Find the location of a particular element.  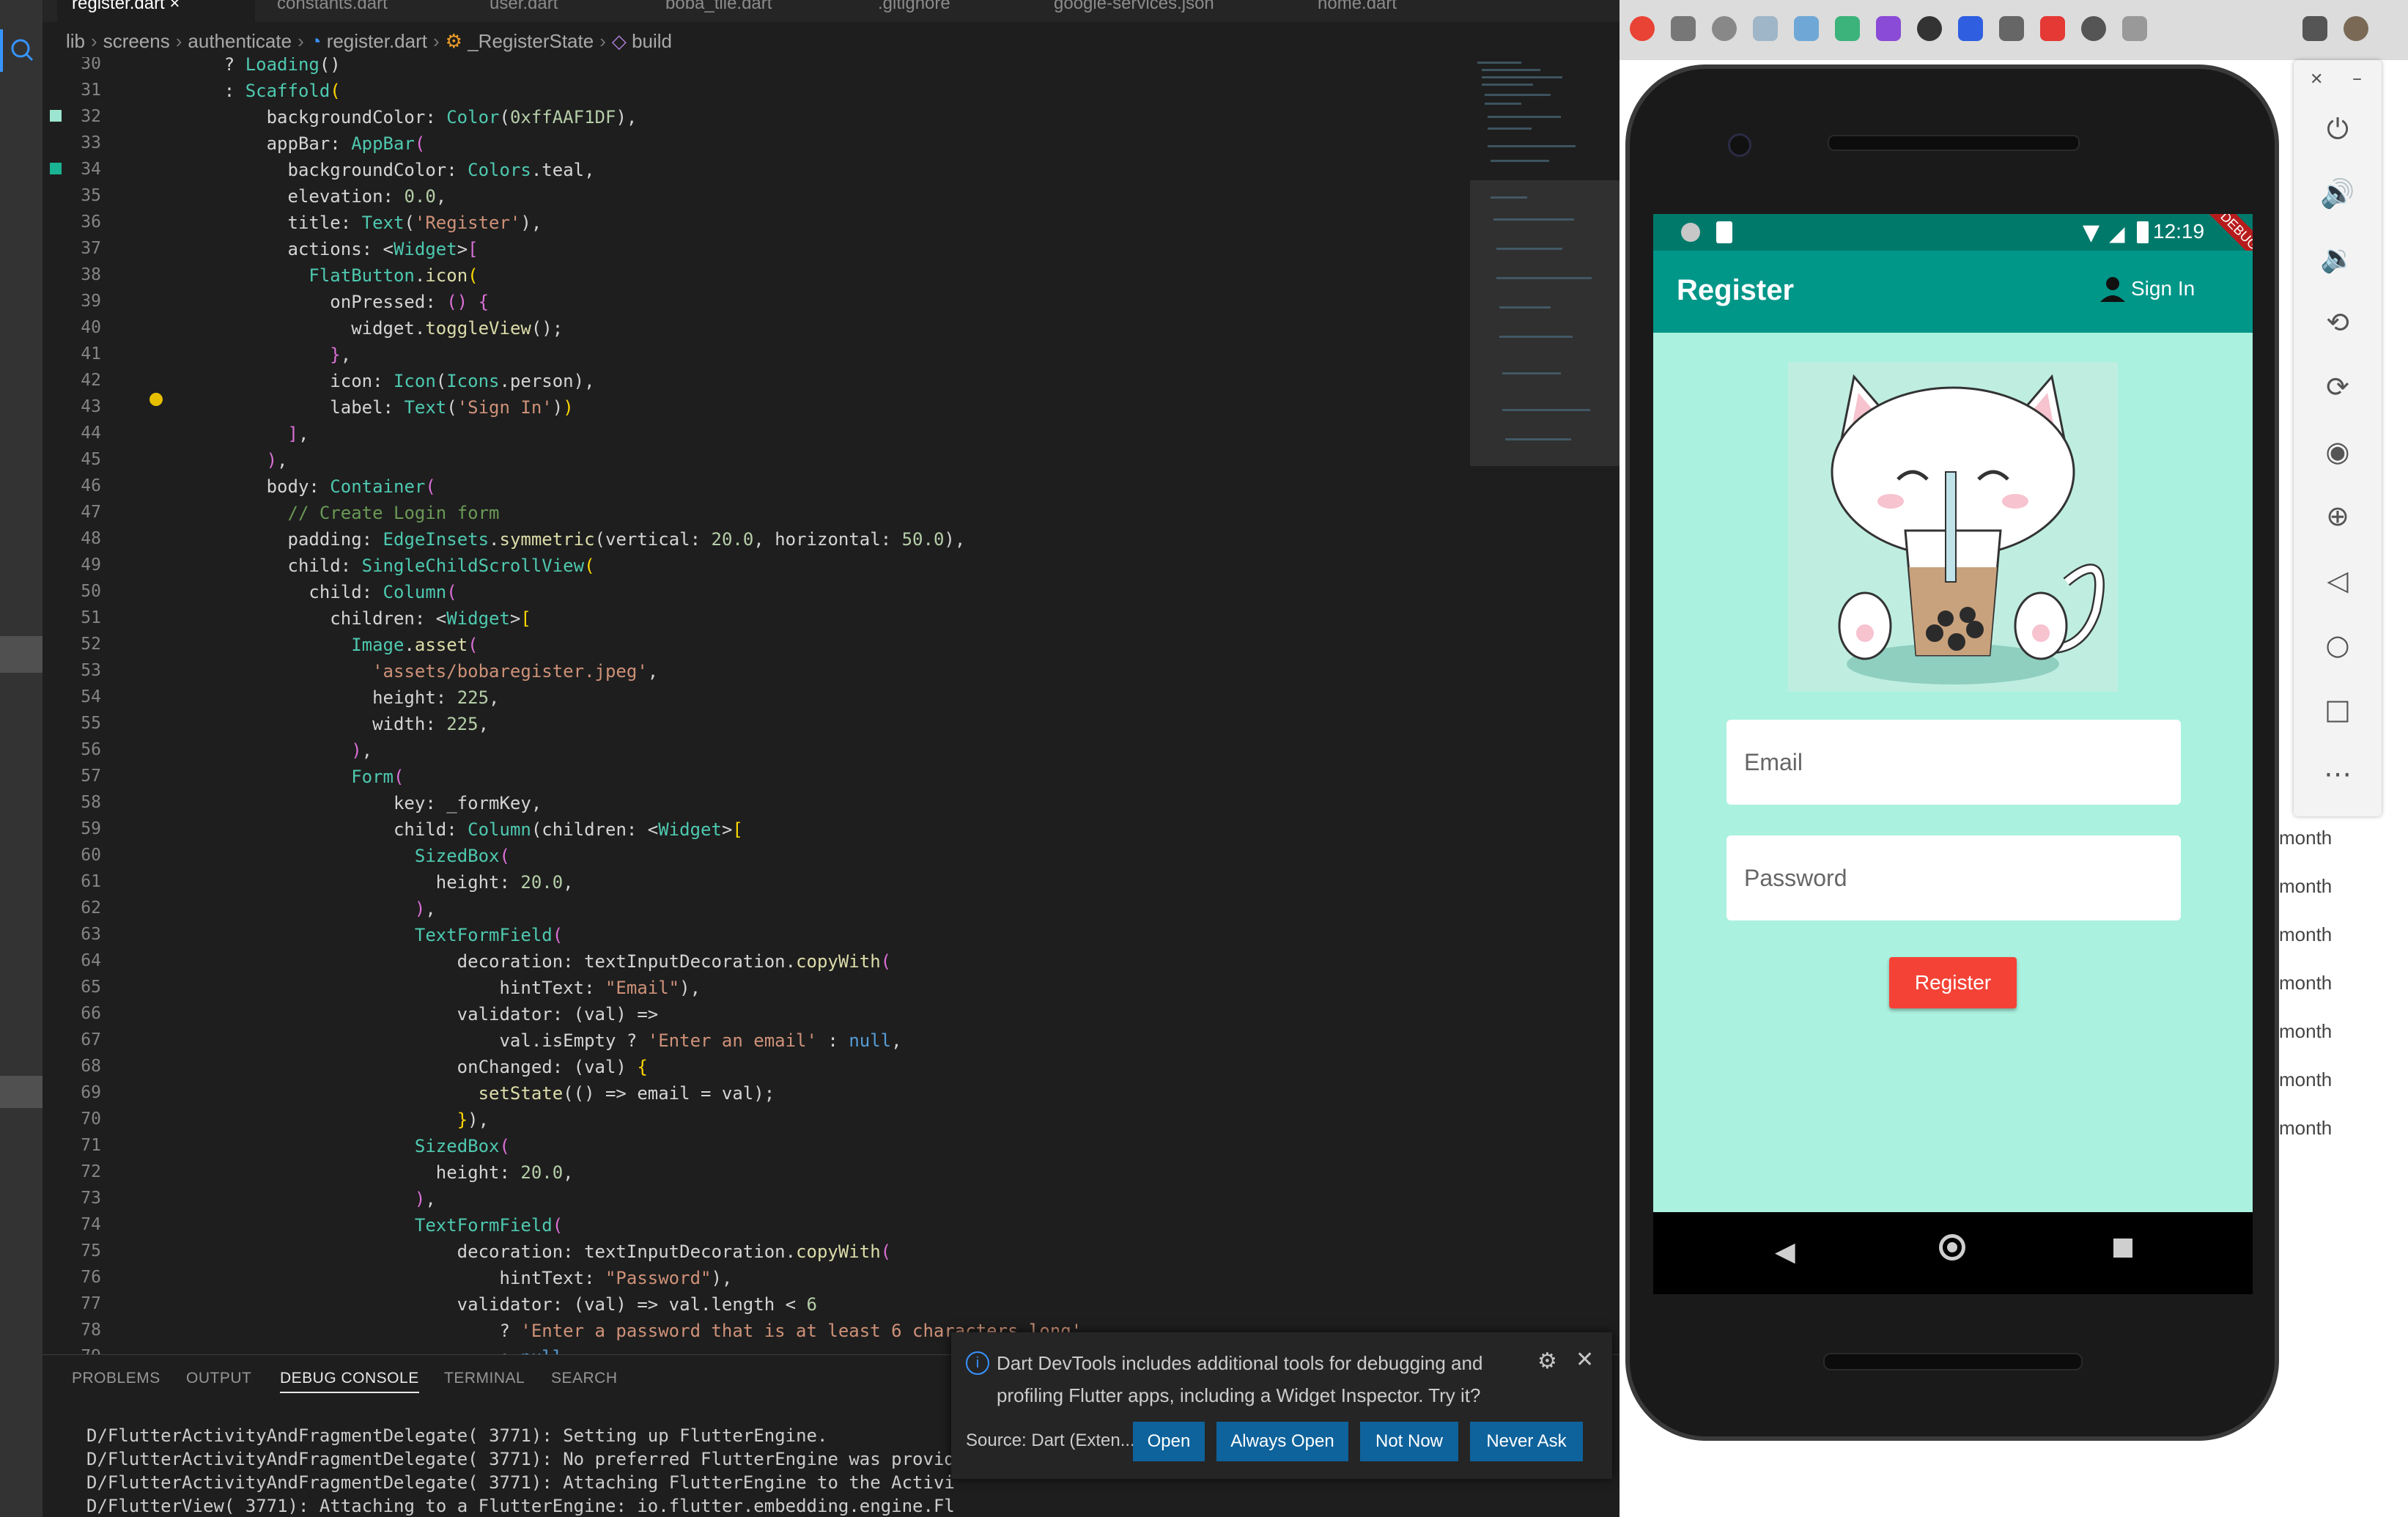

breadcrumb-item: register.dart is located at coordinates (377, 41).